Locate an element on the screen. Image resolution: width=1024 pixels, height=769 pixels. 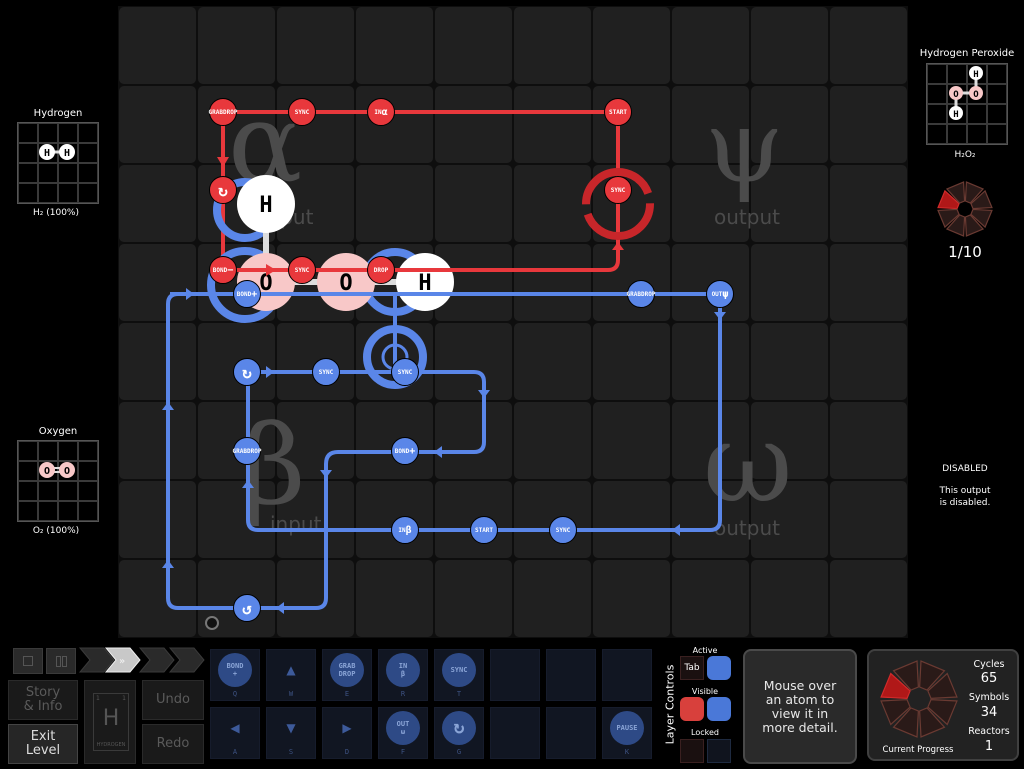
red-rotate-instruction: ↻ is located at coordinates (223, 190).